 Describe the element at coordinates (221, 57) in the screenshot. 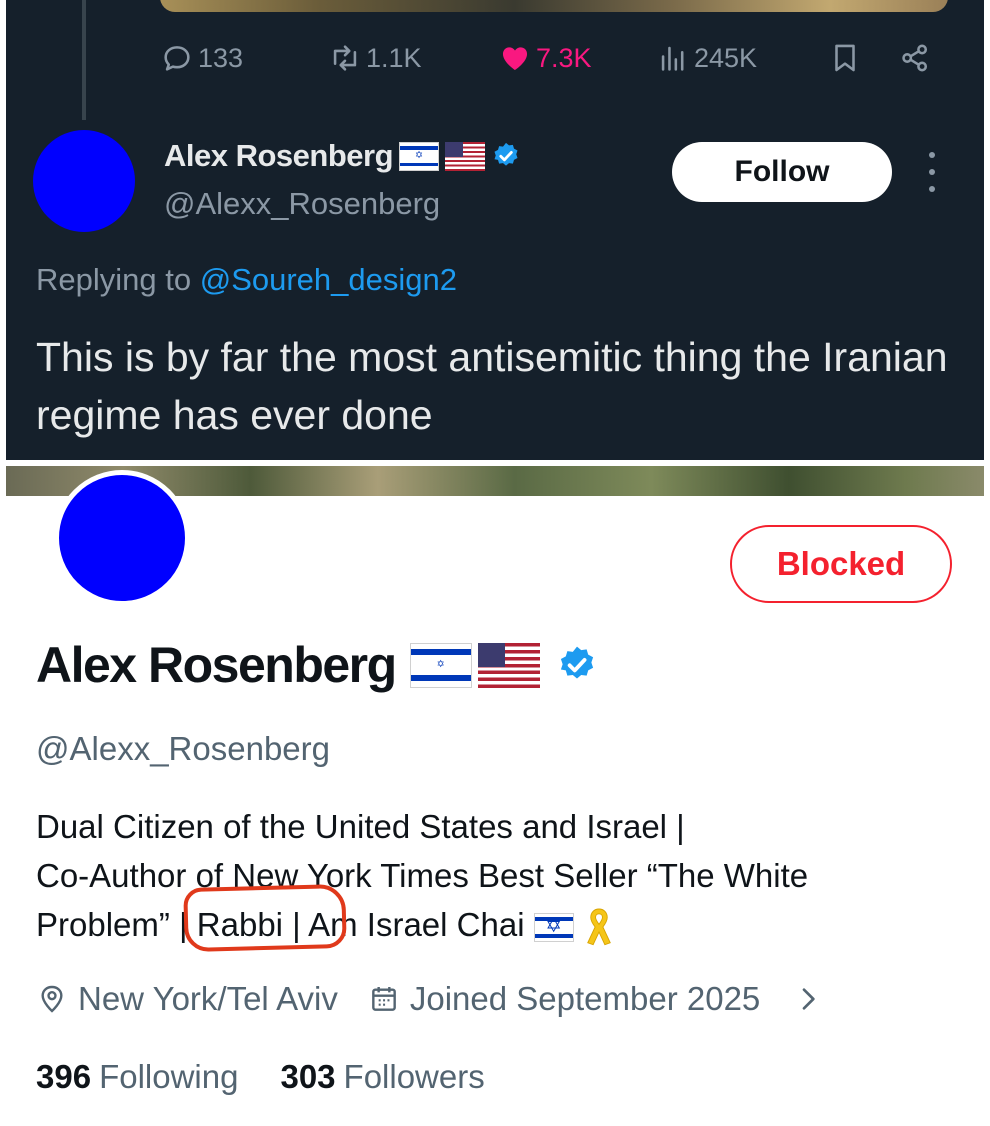

I see `reply-count: 133` at that location.